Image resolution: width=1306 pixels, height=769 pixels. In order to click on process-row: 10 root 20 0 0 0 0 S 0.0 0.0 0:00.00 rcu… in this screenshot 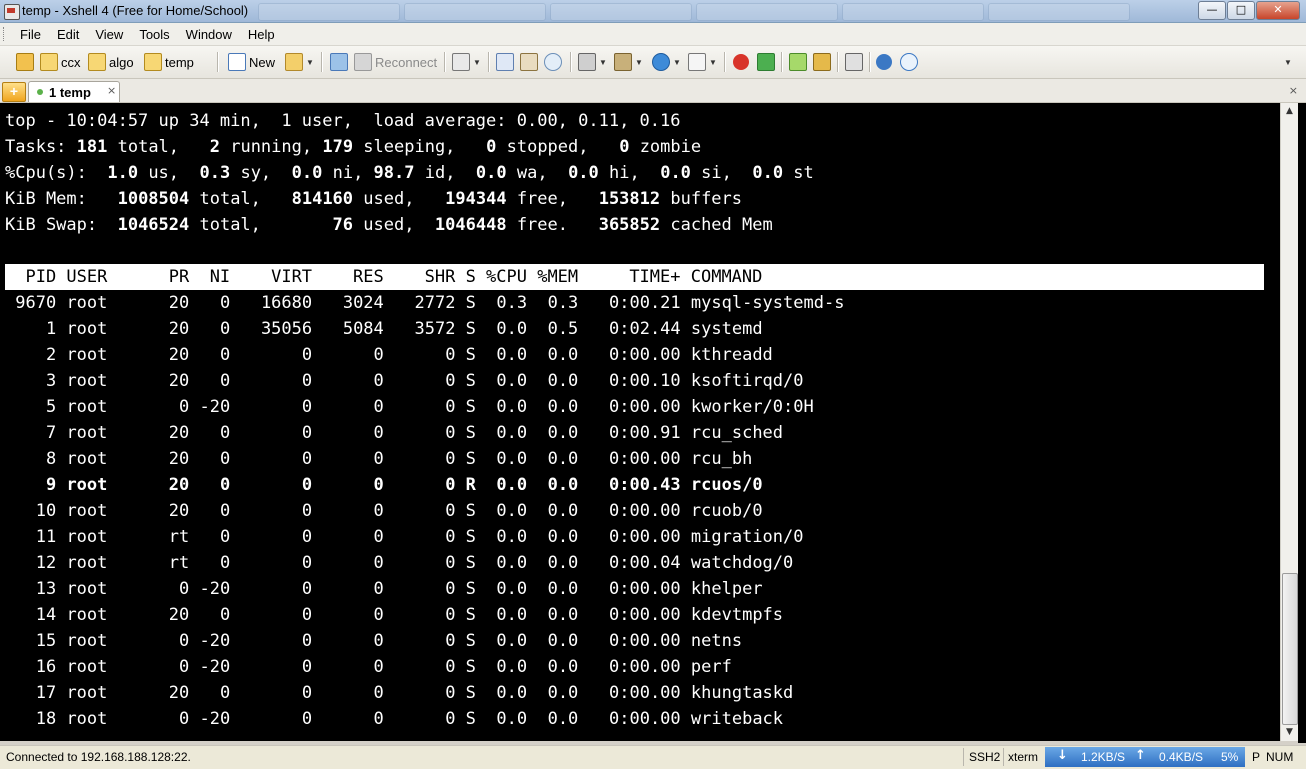, I will do `click(384, 511)`.